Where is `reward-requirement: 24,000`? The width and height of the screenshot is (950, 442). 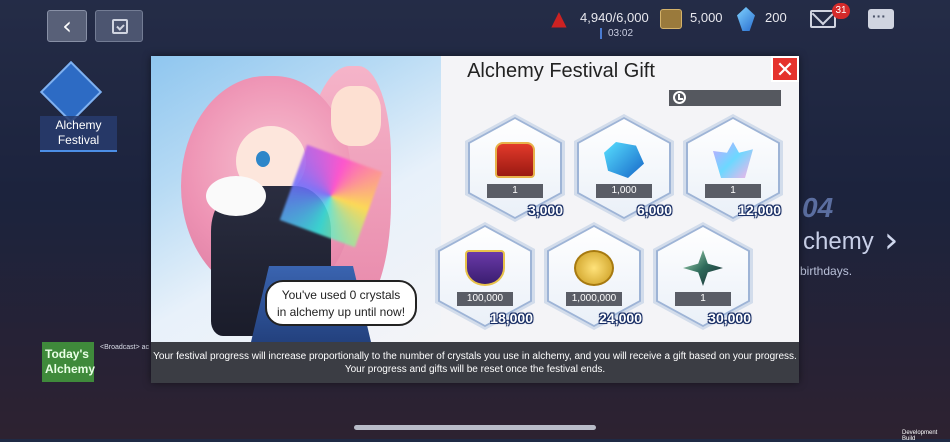
reward-requirement: 24,000 is located at coordinates (603, 318).